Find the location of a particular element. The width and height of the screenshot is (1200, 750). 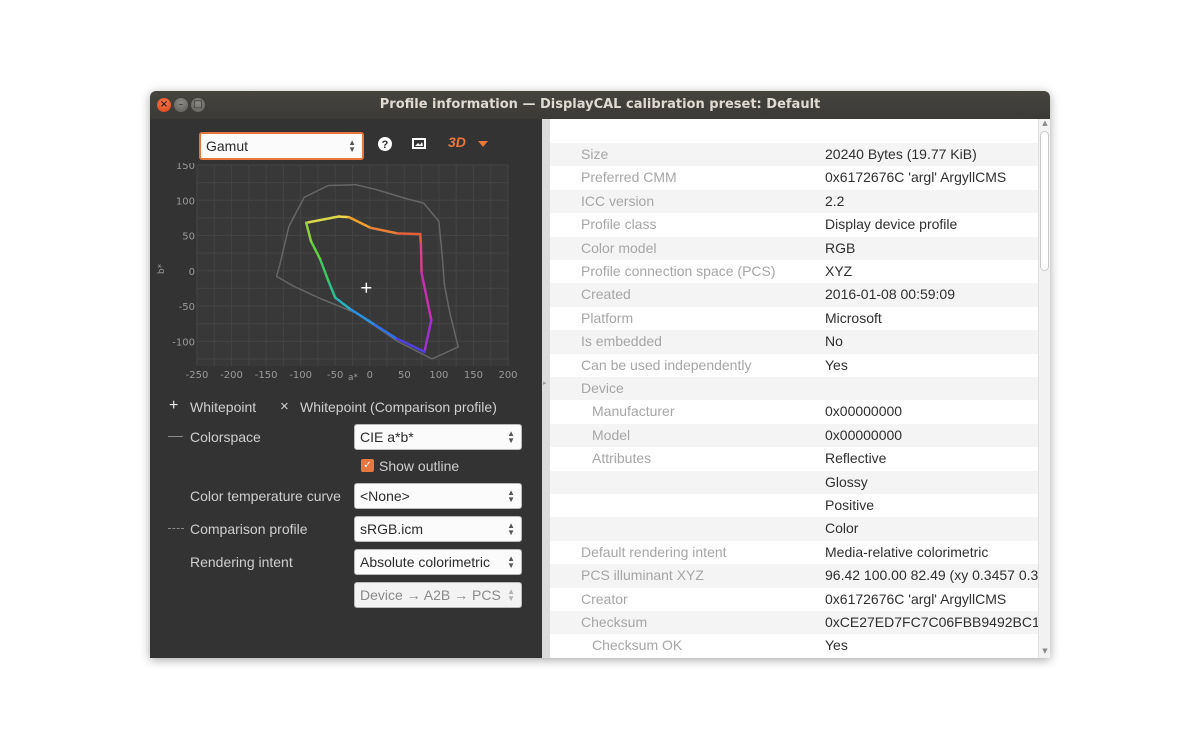

info-key: ICC version is located at coordinates (618, 200).